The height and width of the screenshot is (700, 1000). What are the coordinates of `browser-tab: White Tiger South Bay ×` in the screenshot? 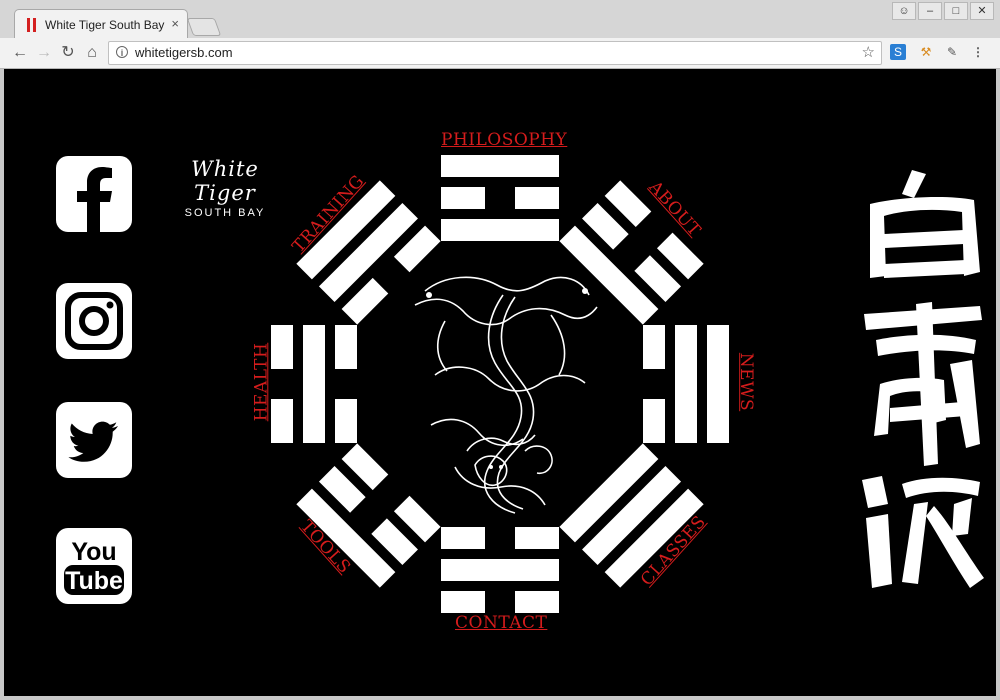 It's located at (101, 24).